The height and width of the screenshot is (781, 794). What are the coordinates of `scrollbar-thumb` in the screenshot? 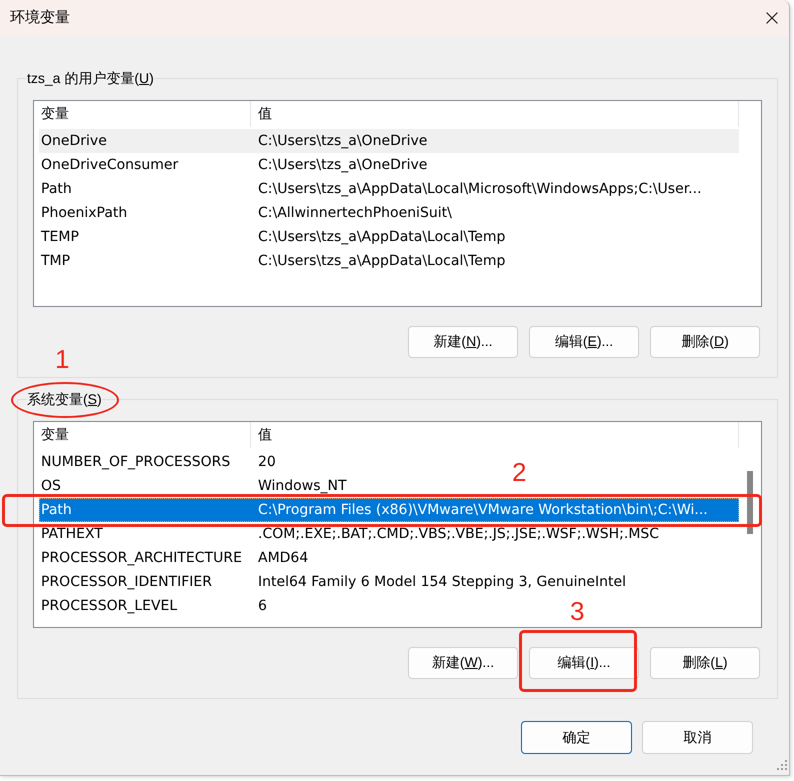 It's located at (750, 502).